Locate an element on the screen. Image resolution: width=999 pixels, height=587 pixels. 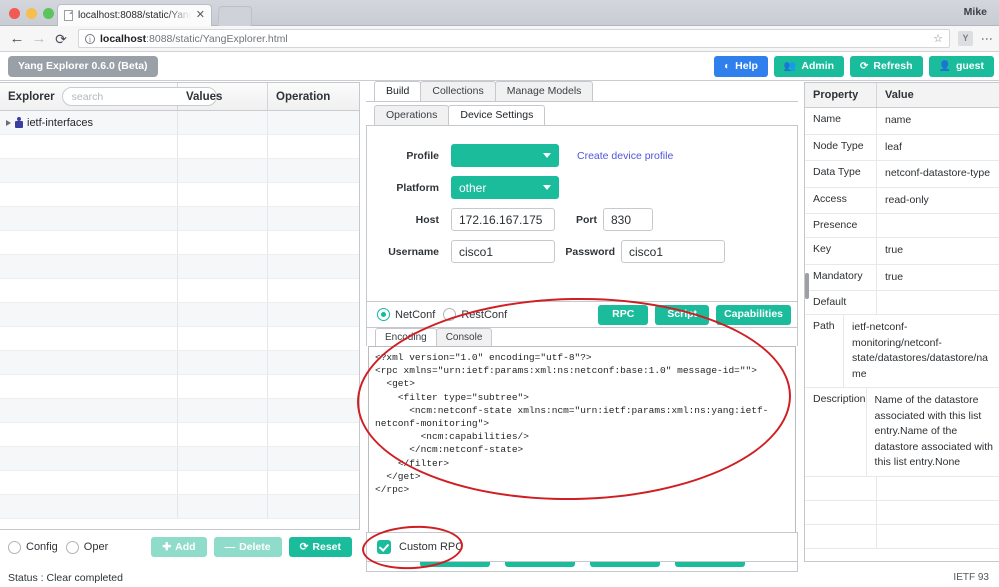
reload-icon: ⟳ is located at coordinates (61, 39).